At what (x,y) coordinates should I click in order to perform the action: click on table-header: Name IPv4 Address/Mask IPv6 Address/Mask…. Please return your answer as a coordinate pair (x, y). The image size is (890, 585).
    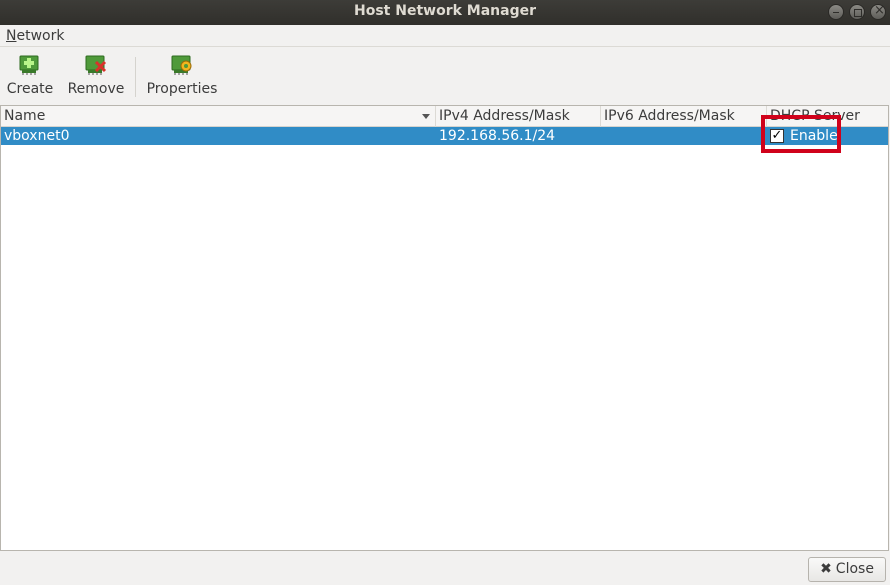
    Looking at the image, I should click on (444, 116).